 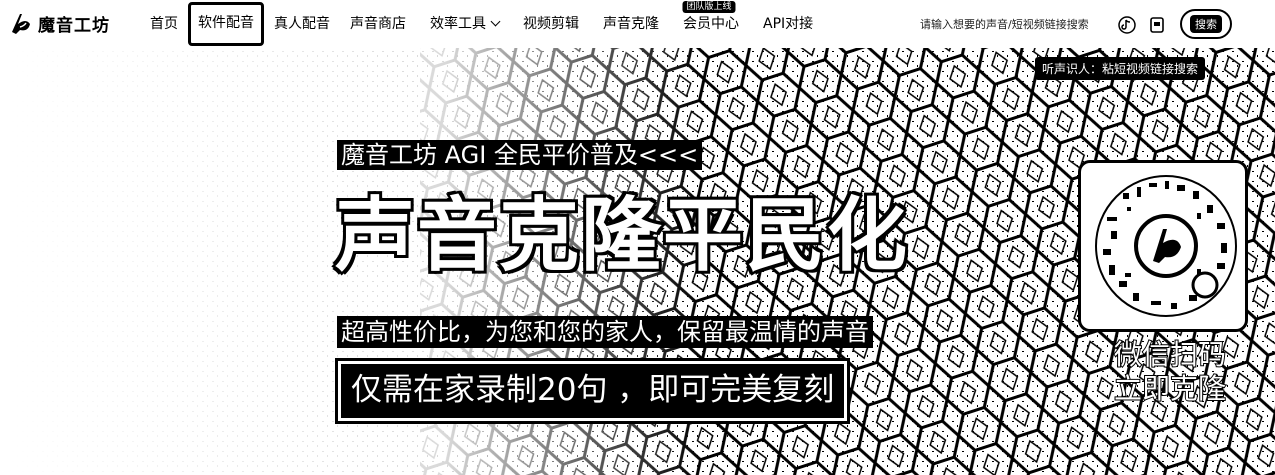 What do you see at coordinates (621, 236) in the screenshot?
I see `hero-title: 声音克隆平民化` at bounding box center [621, 236].